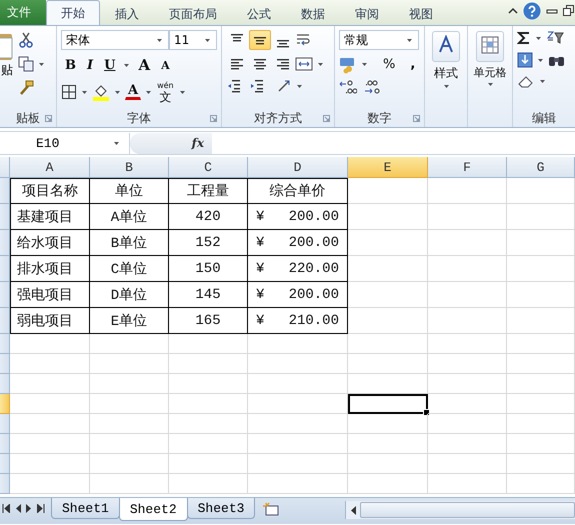  Describe the element at coordinates (127, 13) in the screenshot. I see `ribbon-tab: 插入` at that location.